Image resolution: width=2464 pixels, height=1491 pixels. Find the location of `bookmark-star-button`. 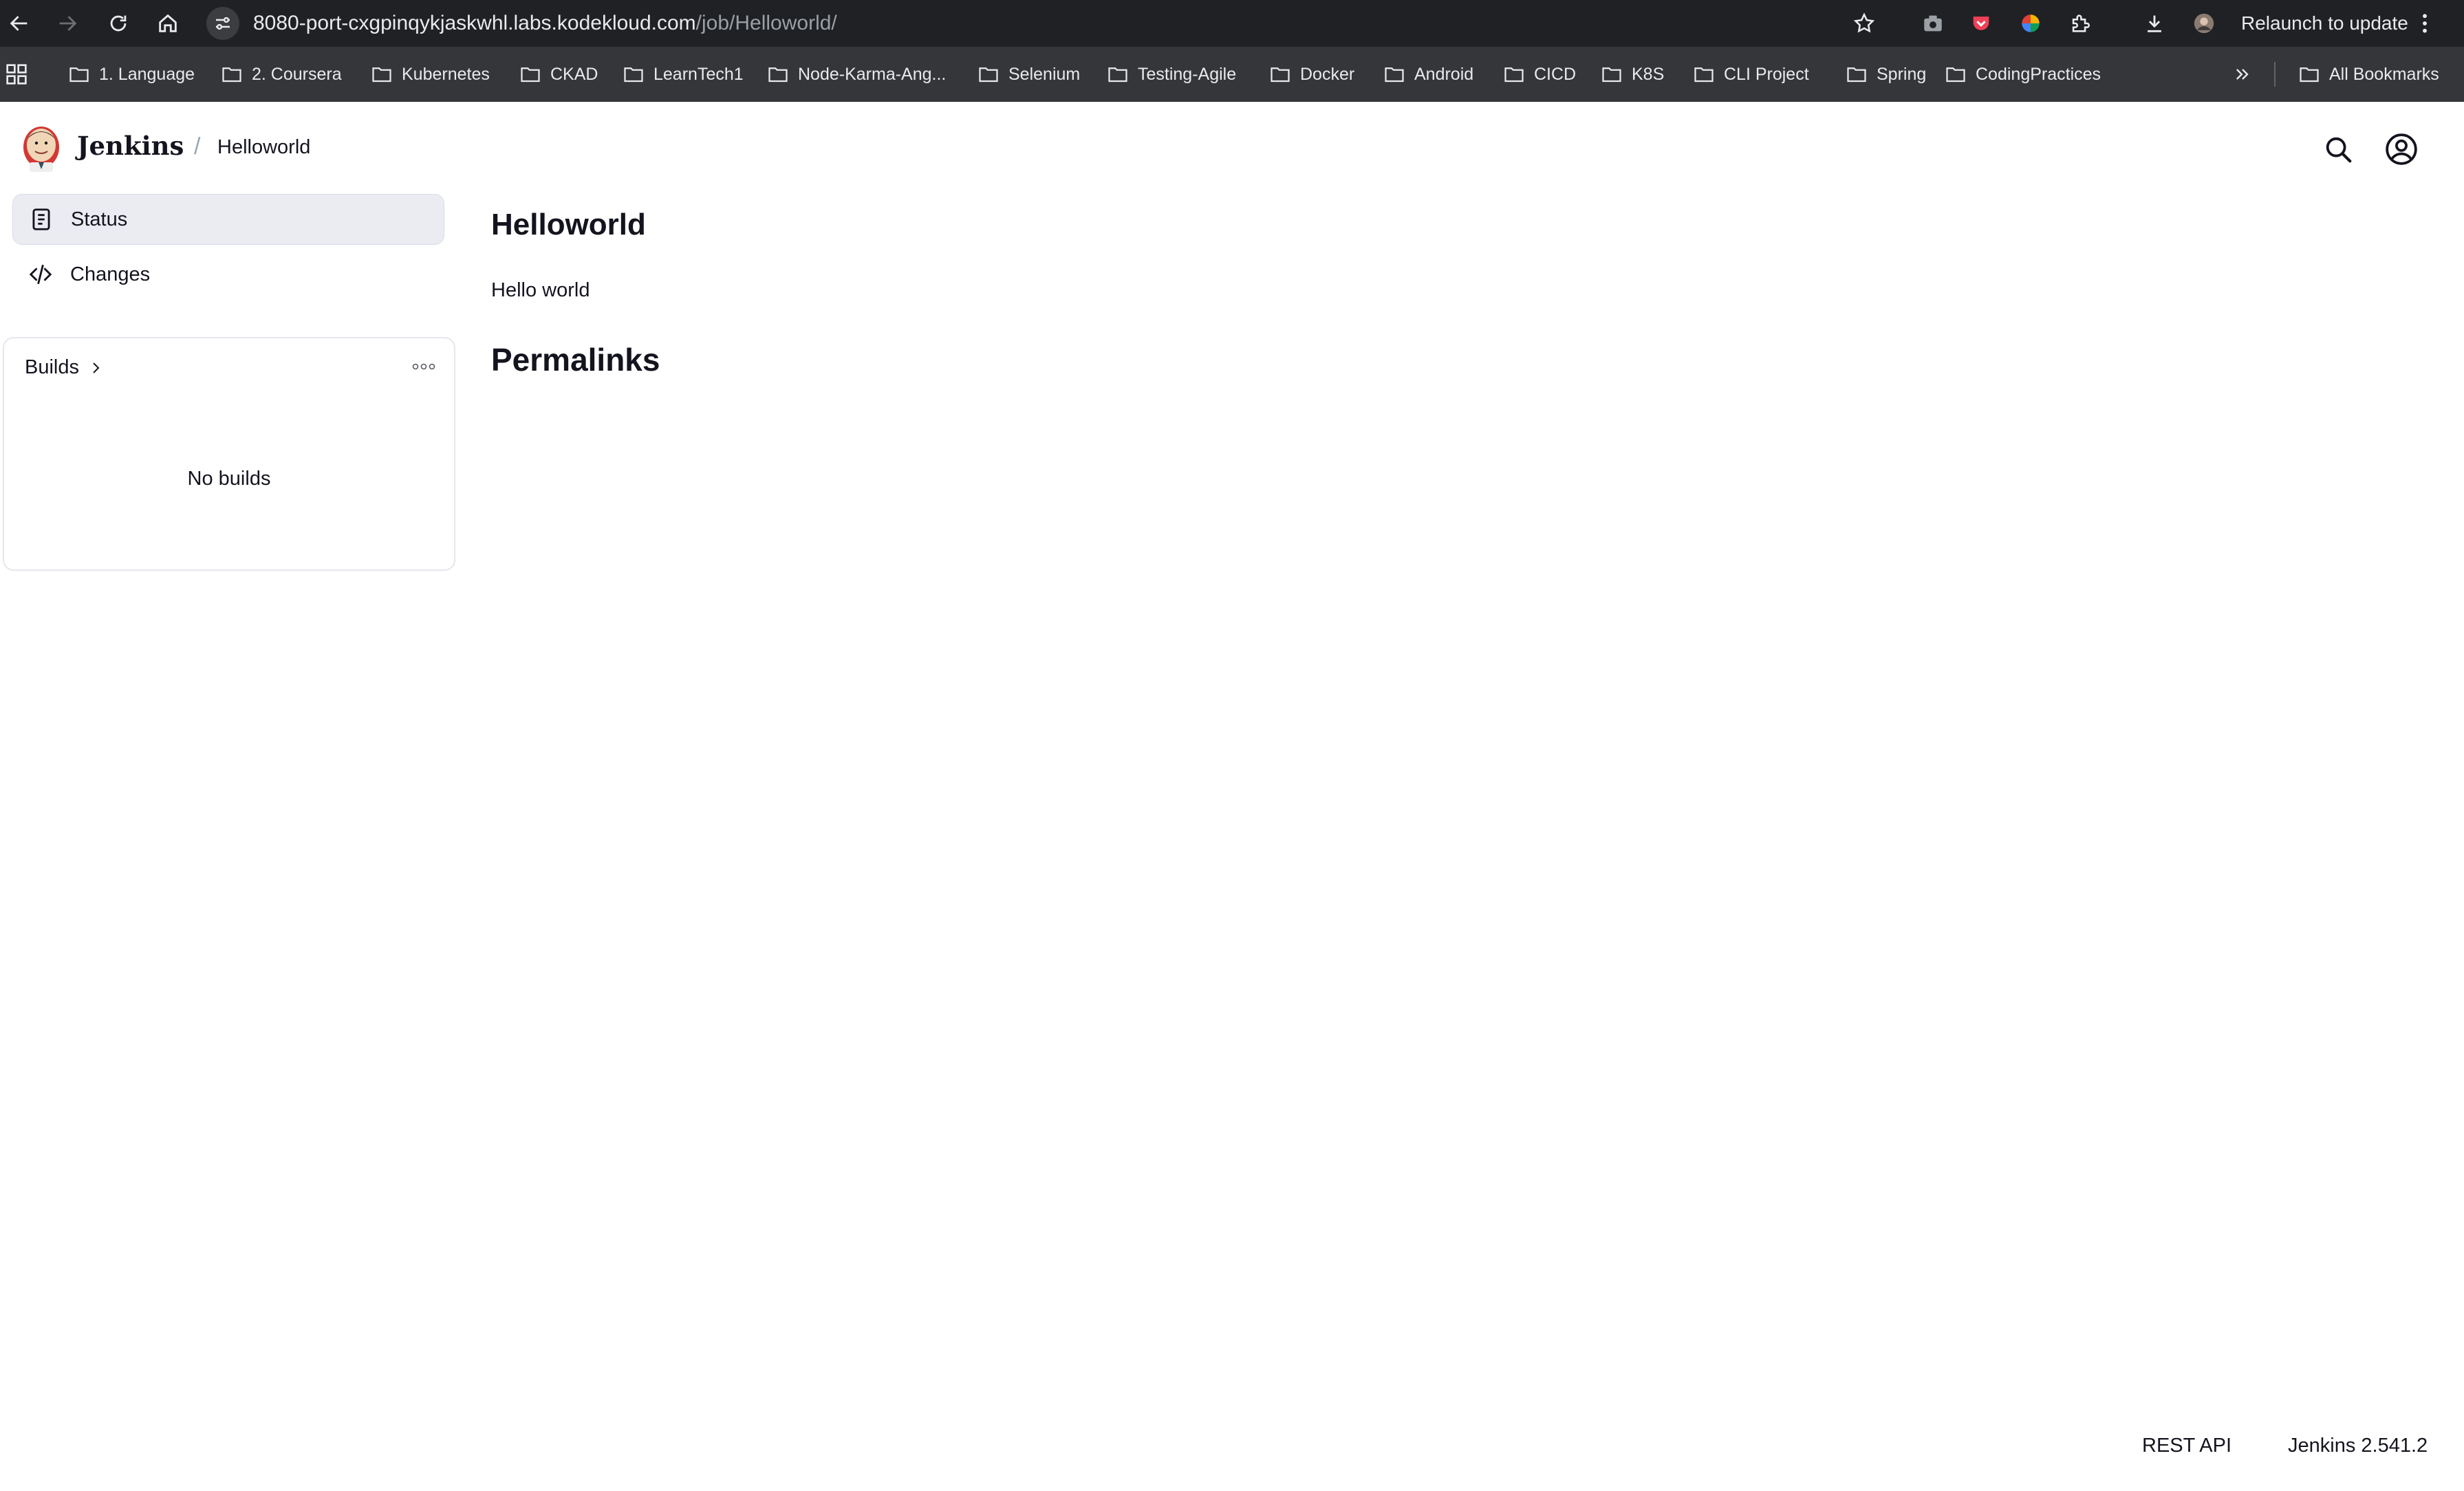

bookmark-star-button is located at coordinates (1864, 24).